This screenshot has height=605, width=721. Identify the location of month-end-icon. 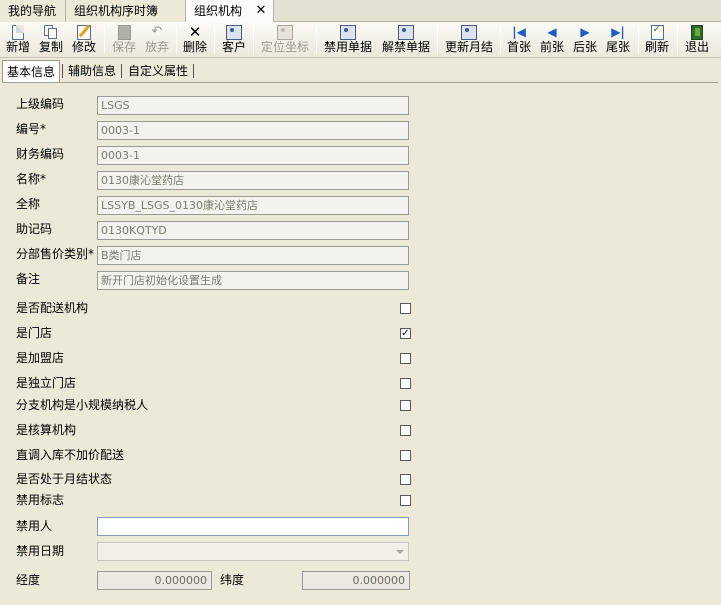
(469, 32).